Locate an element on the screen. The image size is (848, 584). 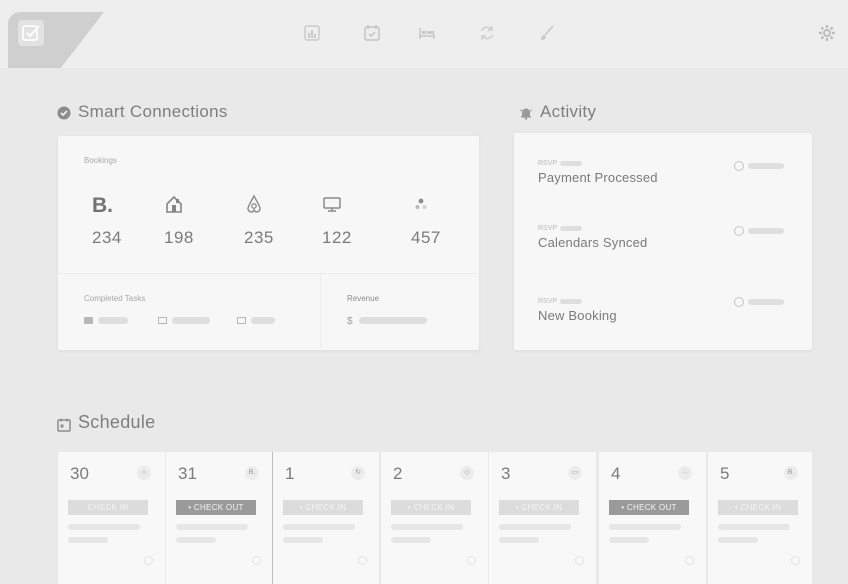
day-number: 2 is located at coordinates (398, 473).